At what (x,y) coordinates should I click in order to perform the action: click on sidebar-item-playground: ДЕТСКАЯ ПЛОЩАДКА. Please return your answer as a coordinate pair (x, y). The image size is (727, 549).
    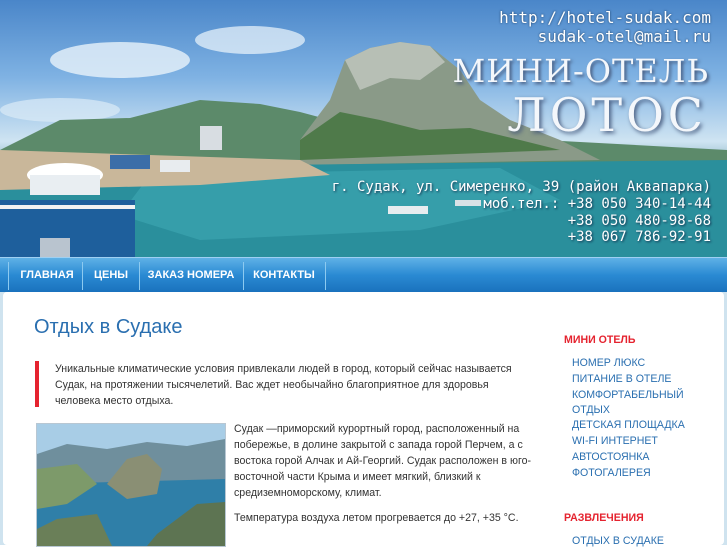
    Looking at the image, I should click on (647, 425).